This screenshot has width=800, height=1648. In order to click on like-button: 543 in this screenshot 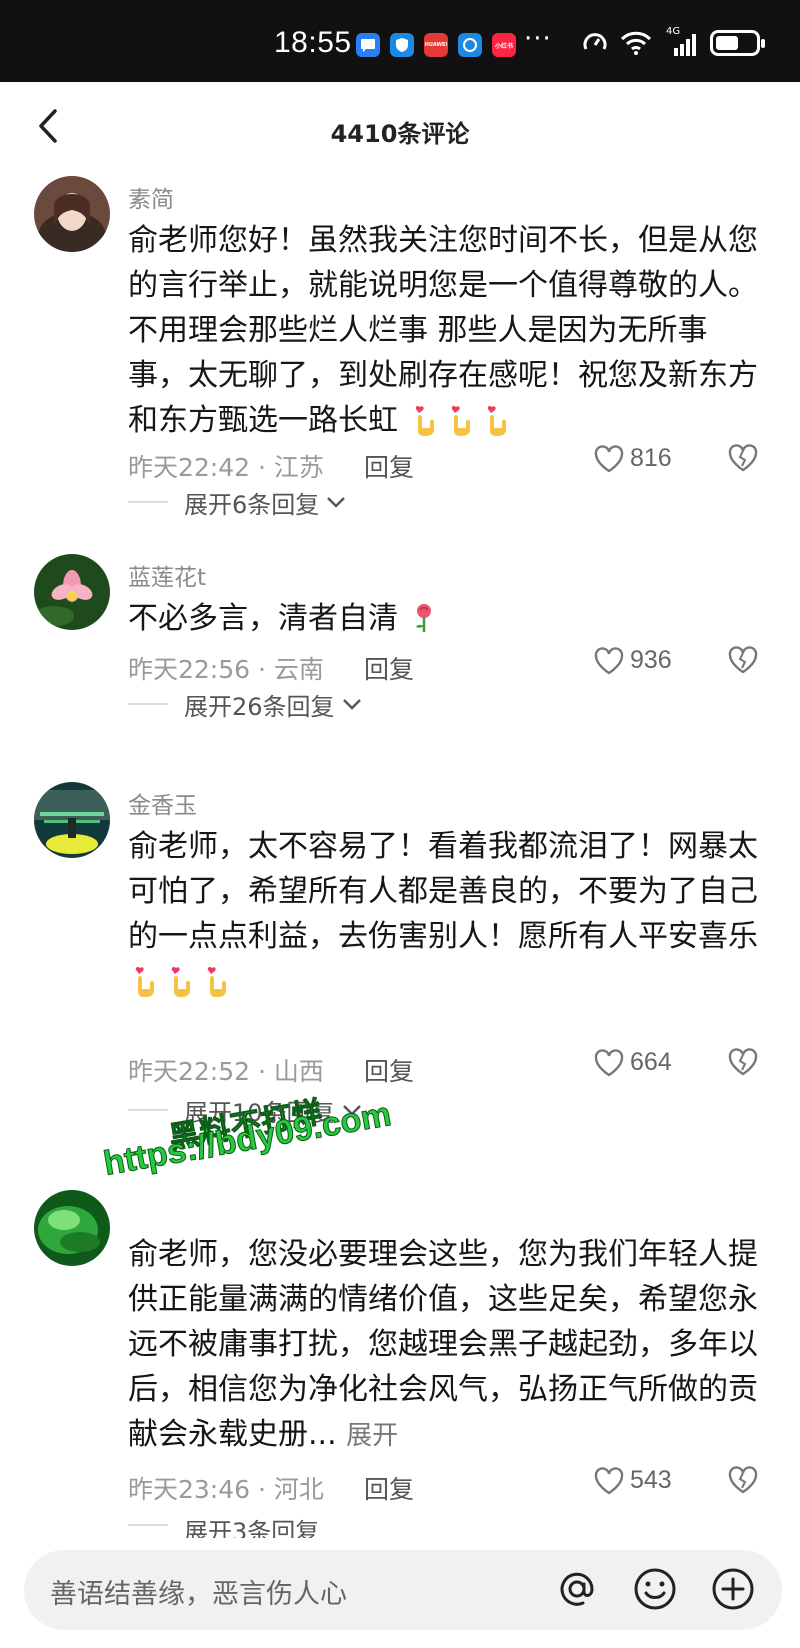, I will do `click(633, 1480)`.